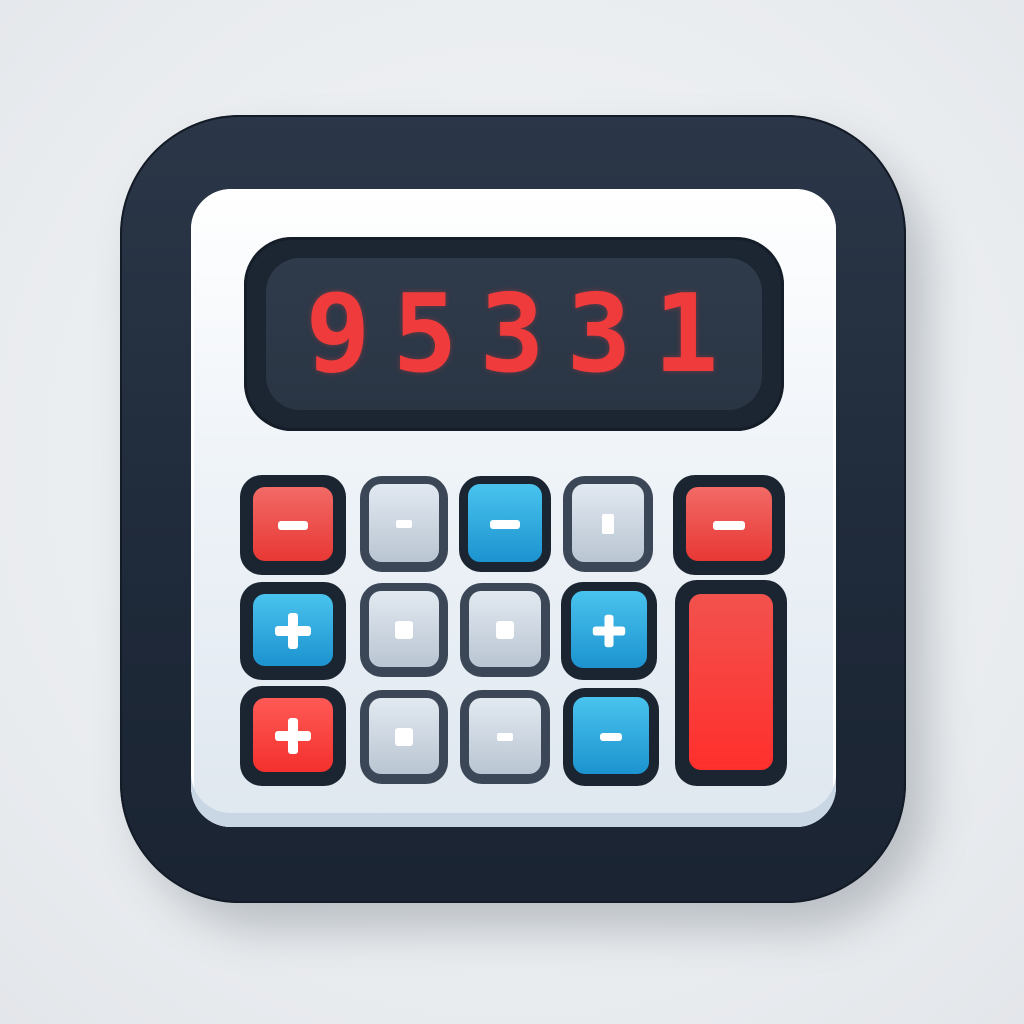 Image resolution: width=1024 pixels, height=1024 pixels. I want to click on key-blue-minus, so click(505, 524).